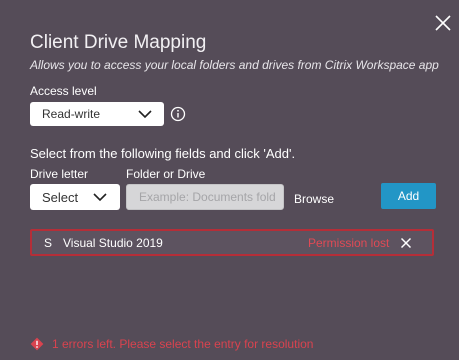  I want to click on close-icon, so click(443, 23).